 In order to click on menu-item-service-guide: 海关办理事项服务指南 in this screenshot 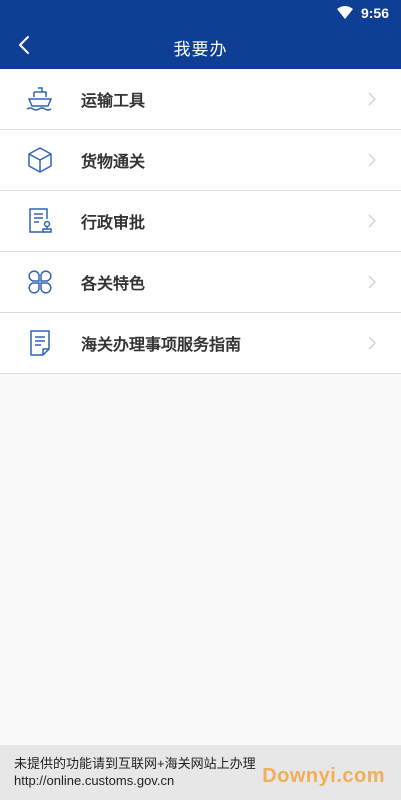, I will do `click(200, 343)`.